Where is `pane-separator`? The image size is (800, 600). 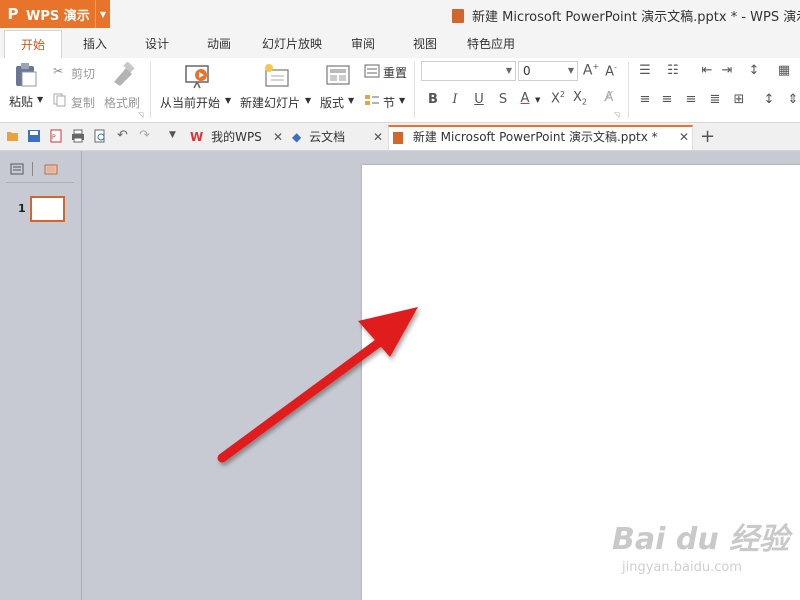
pane-separator is located at coordinates (40, 182).